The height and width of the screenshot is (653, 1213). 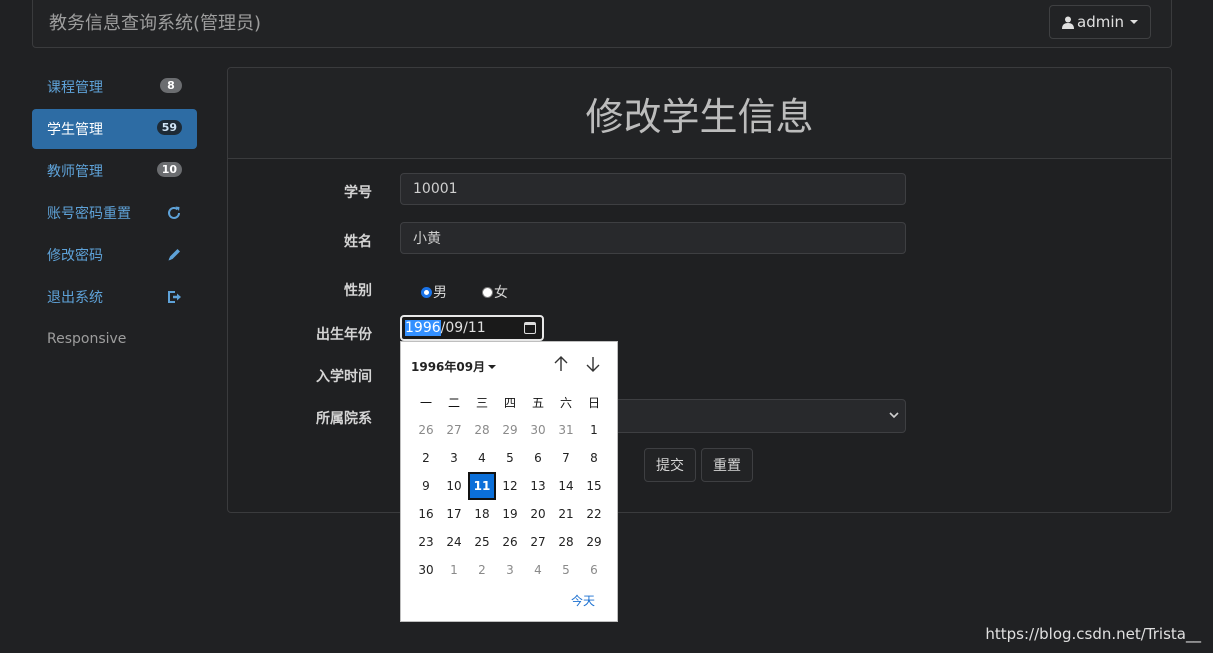 What do you see at coordinates (482, 542) in the screenshot?
I see `calendar-day: 25` at bounding box center [482, 542].